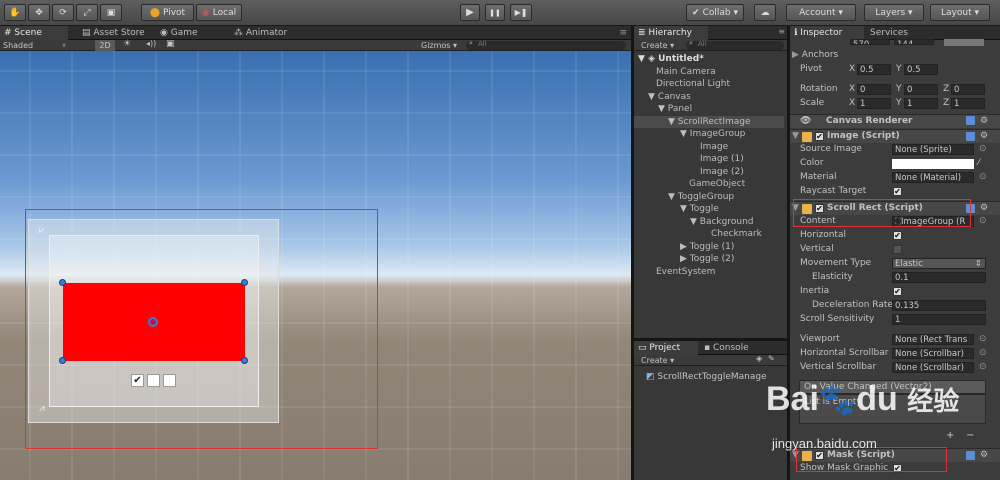  Describe the element at coordinates (709, 159) in the screenshot. I see `hierarchy-item-image-1: Image (1)` at that location.